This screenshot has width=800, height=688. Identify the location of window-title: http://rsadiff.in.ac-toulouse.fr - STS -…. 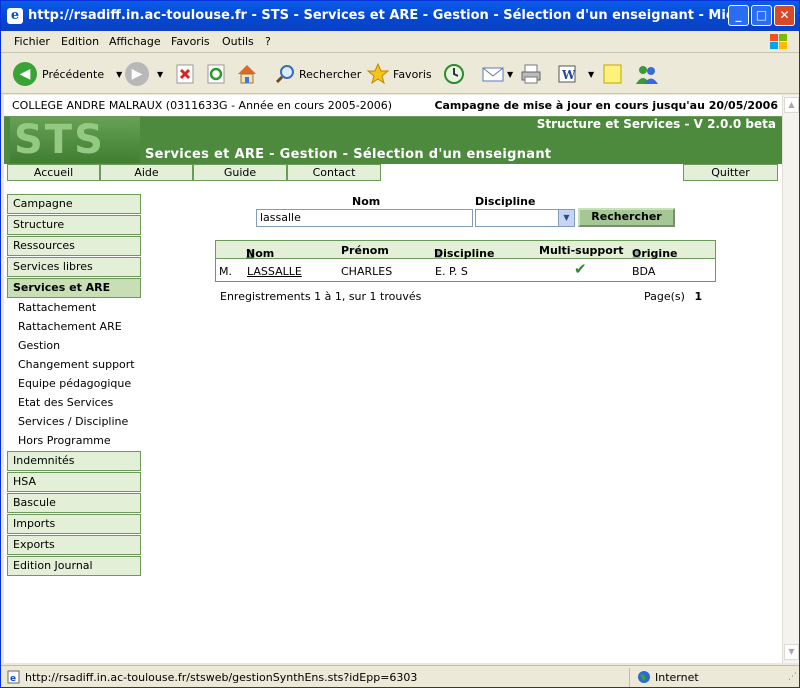
(378, 15).